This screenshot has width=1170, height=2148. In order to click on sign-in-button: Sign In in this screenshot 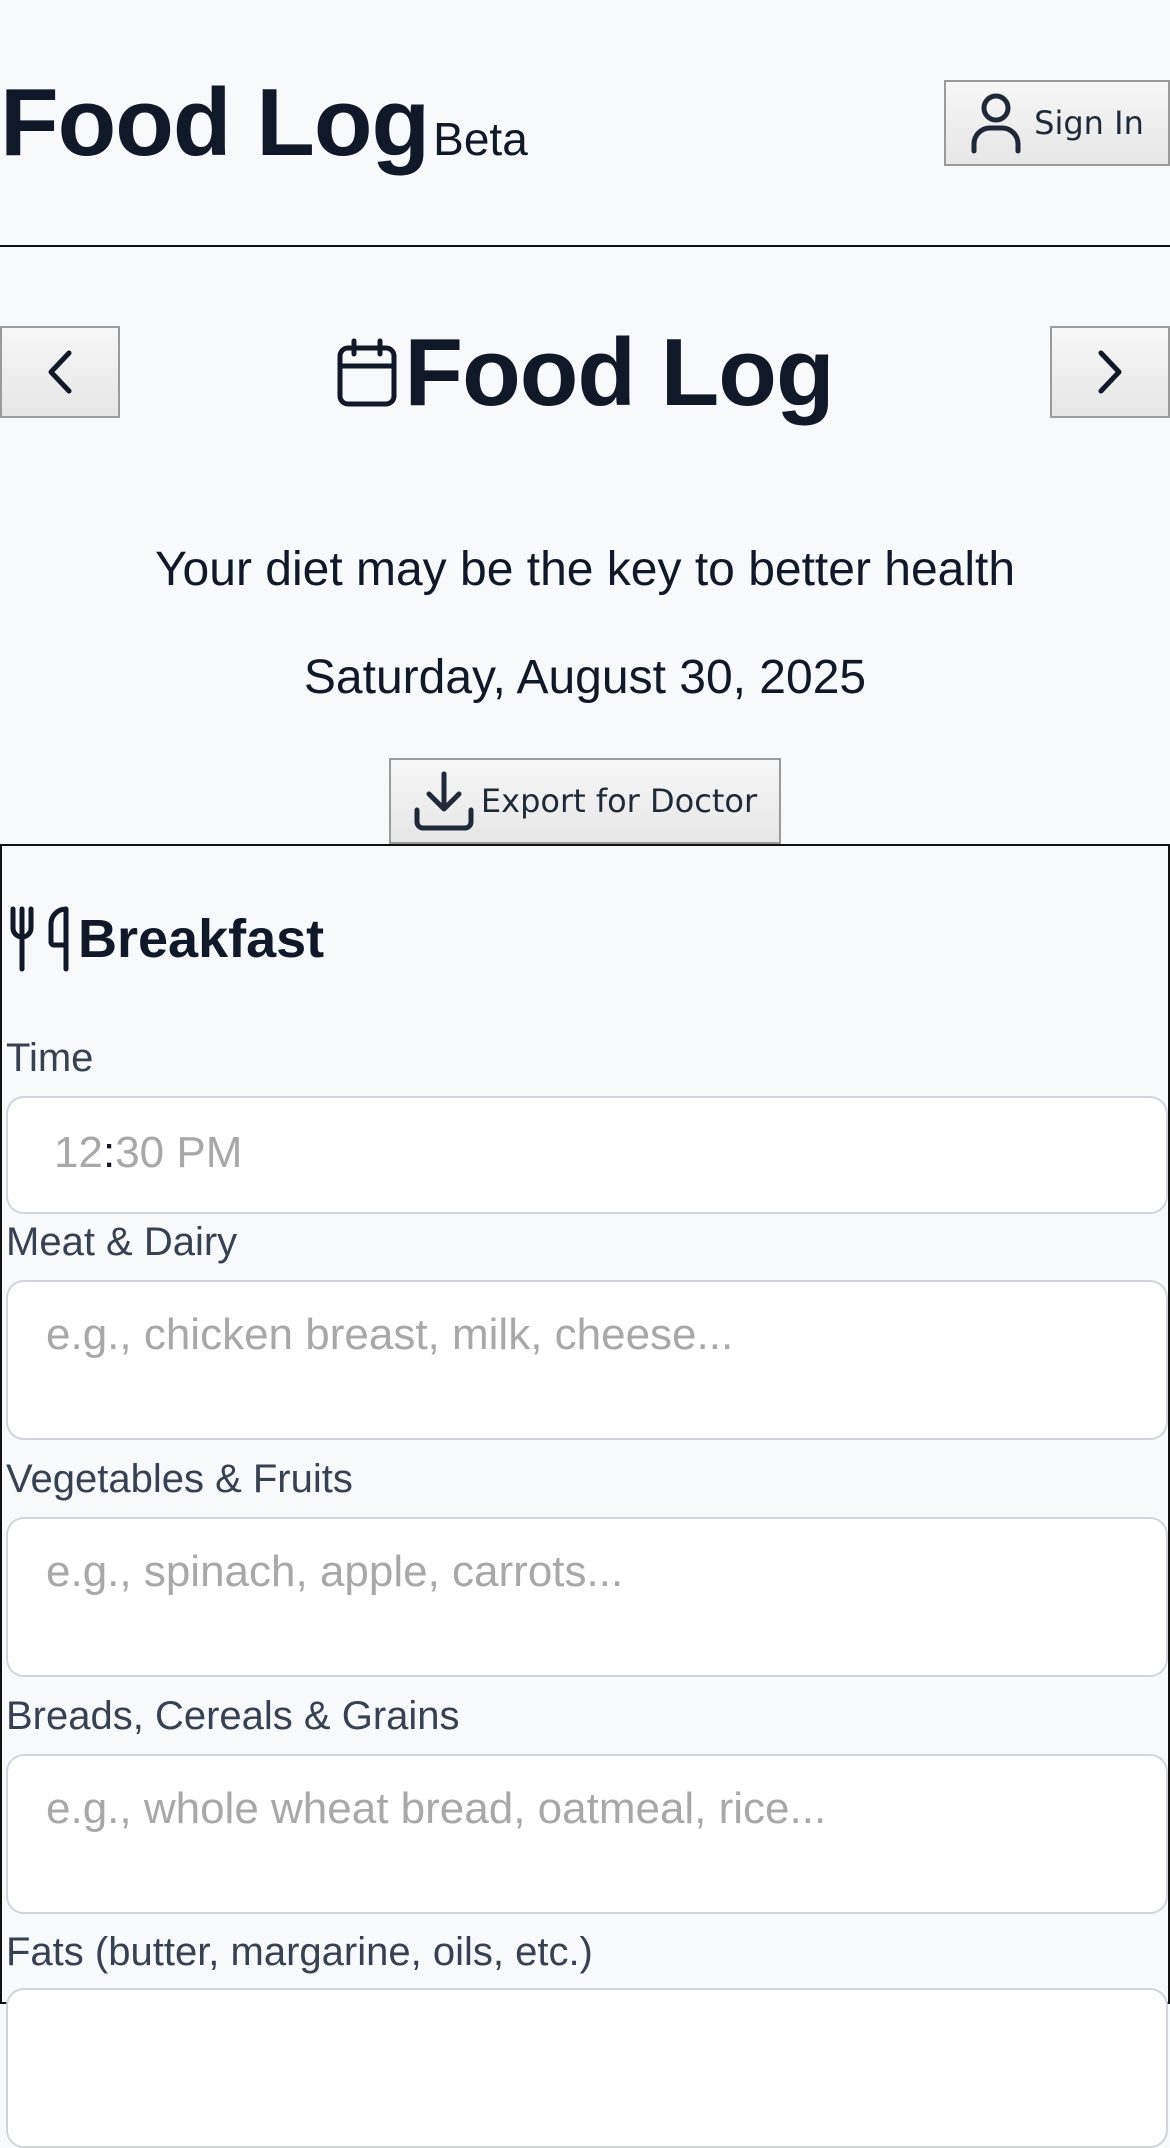, I will do `click(1057, 123)`.